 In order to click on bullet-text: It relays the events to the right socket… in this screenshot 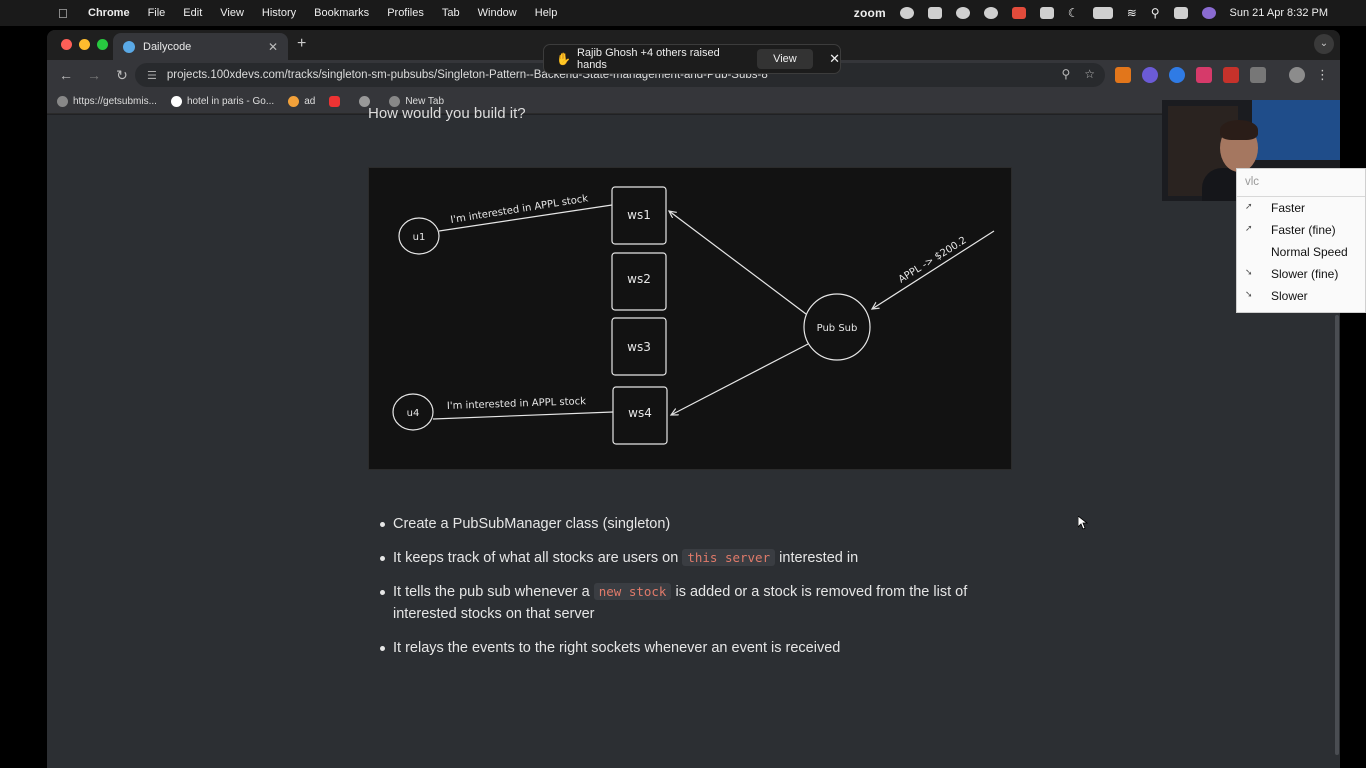, I will do `click(617, 648)`.